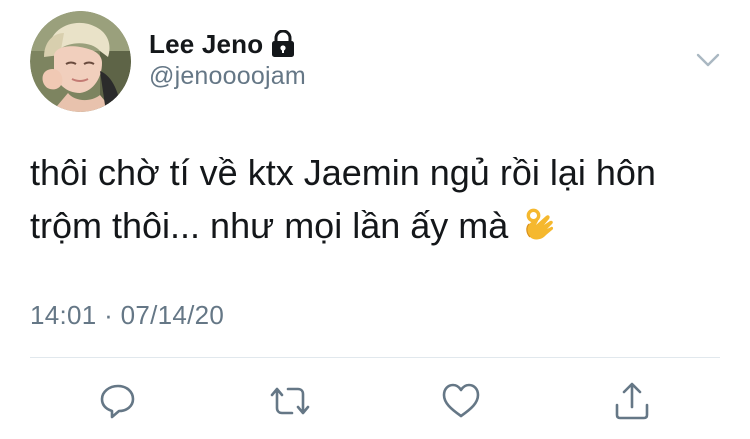 This screenshot has width=750, height=439. Describe the element at coordinates (461, 401) in the screenshot. I see `heart-icon` at that location.